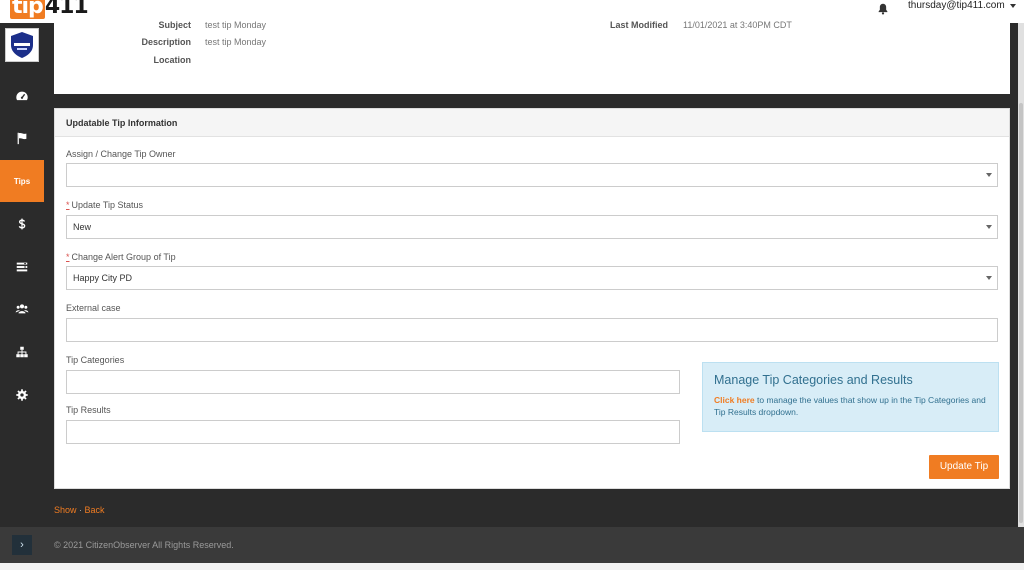  I want to click on sidebar-item-rewards, so click(22, 224).